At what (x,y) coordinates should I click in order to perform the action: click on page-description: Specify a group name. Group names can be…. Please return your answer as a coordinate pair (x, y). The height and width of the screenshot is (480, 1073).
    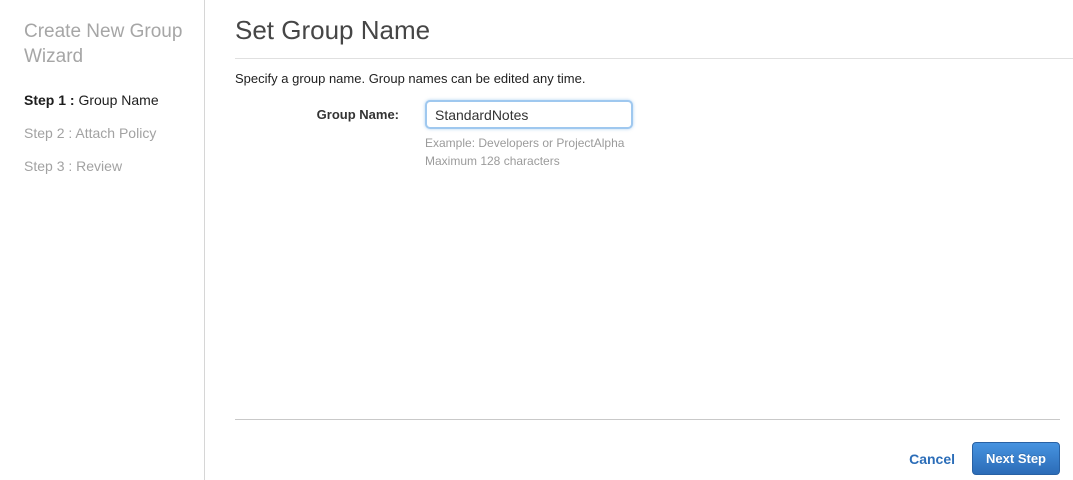
    Looking at the image, I should click on (410, 78).